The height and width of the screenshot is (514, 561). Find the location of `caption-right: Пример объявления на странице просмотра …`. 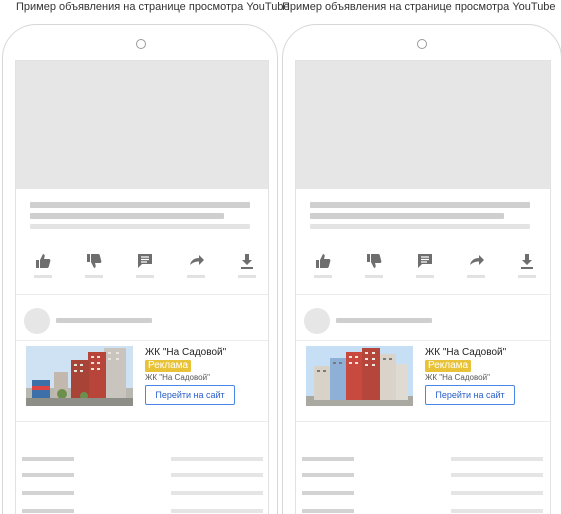

caption-right: Пример объявления на странице просмотра … is located at coordinates (419, 7).